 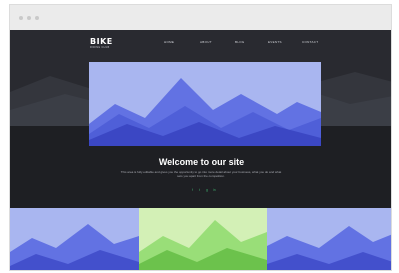 What do you see at coordinates (203, 190) in the screenshot?
I see `social-links: f t g in` at bounding box center [203, 190].